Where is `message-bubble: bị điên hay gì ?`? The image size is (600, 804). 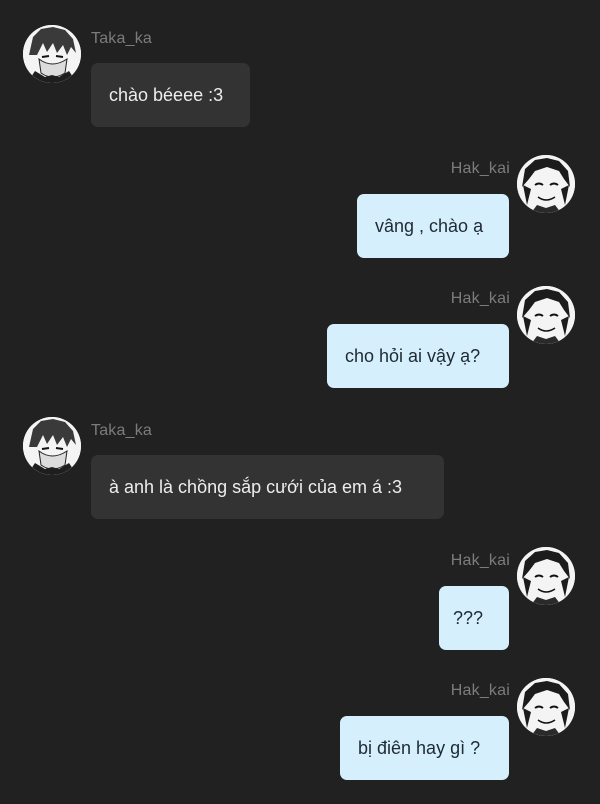 message-bubble: bị điên hay gì ? is located at coordinates (424, 748).